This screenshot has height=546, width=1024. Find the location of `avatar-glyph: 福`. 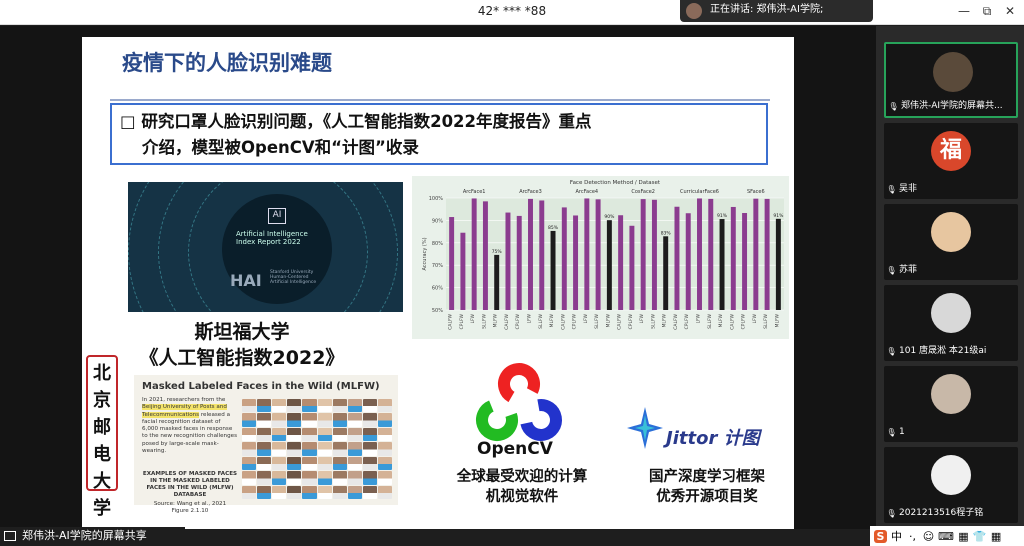

avatar-glyph: 福 is located at coordinates (950, 150).